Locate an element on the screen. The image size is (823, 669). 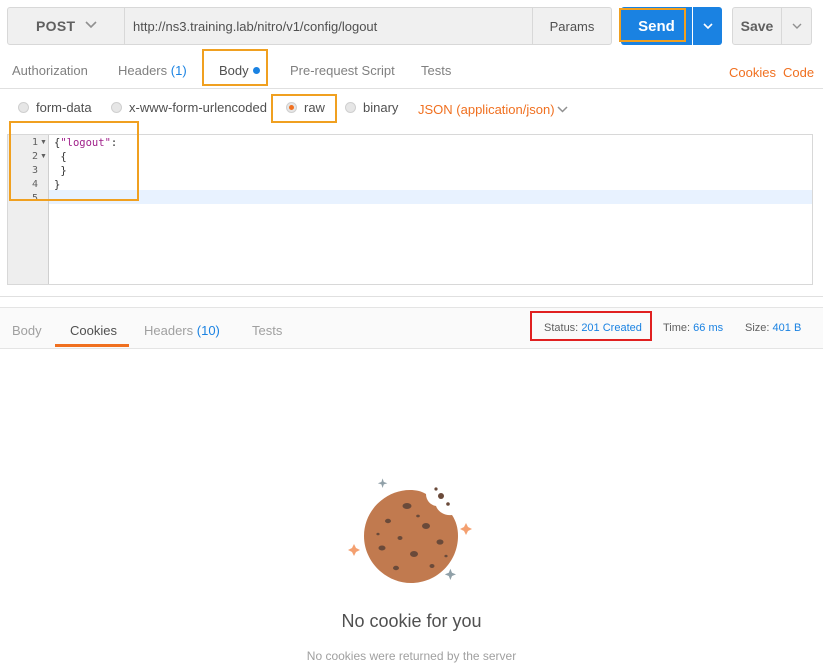
radio-raw: raw is located at coordinates (305, 107).